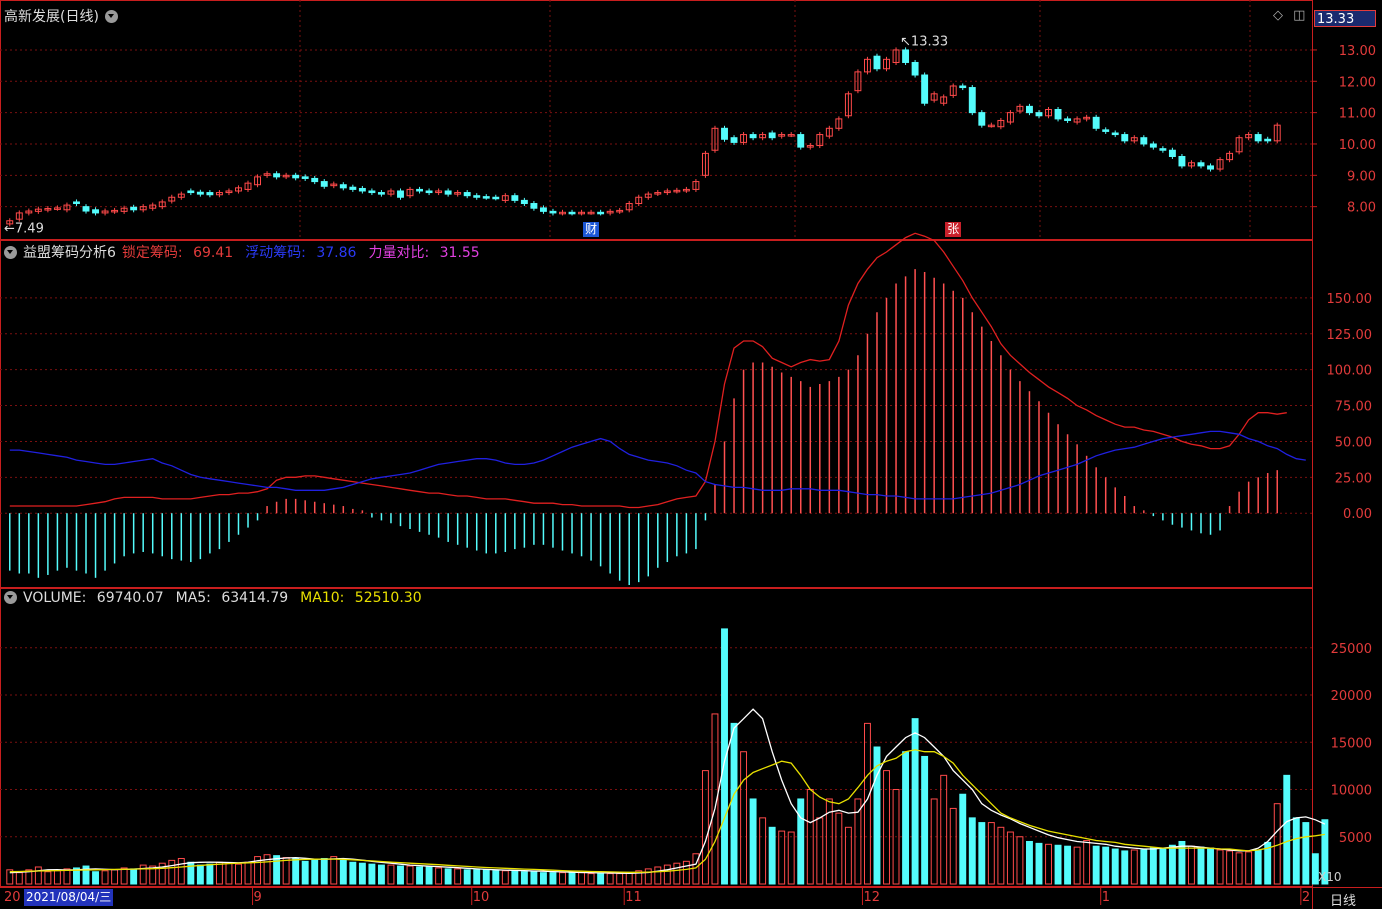  I want to click on volume-label-text: VOLUME:, so click(55, 598).